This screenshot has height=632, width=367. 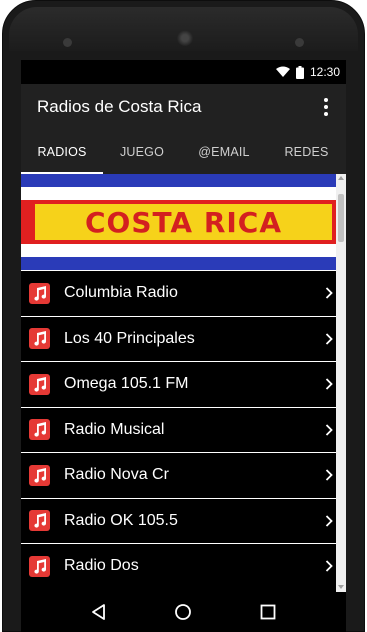 I want to click on status-bar: 12:30, so click(x=183, y=72).